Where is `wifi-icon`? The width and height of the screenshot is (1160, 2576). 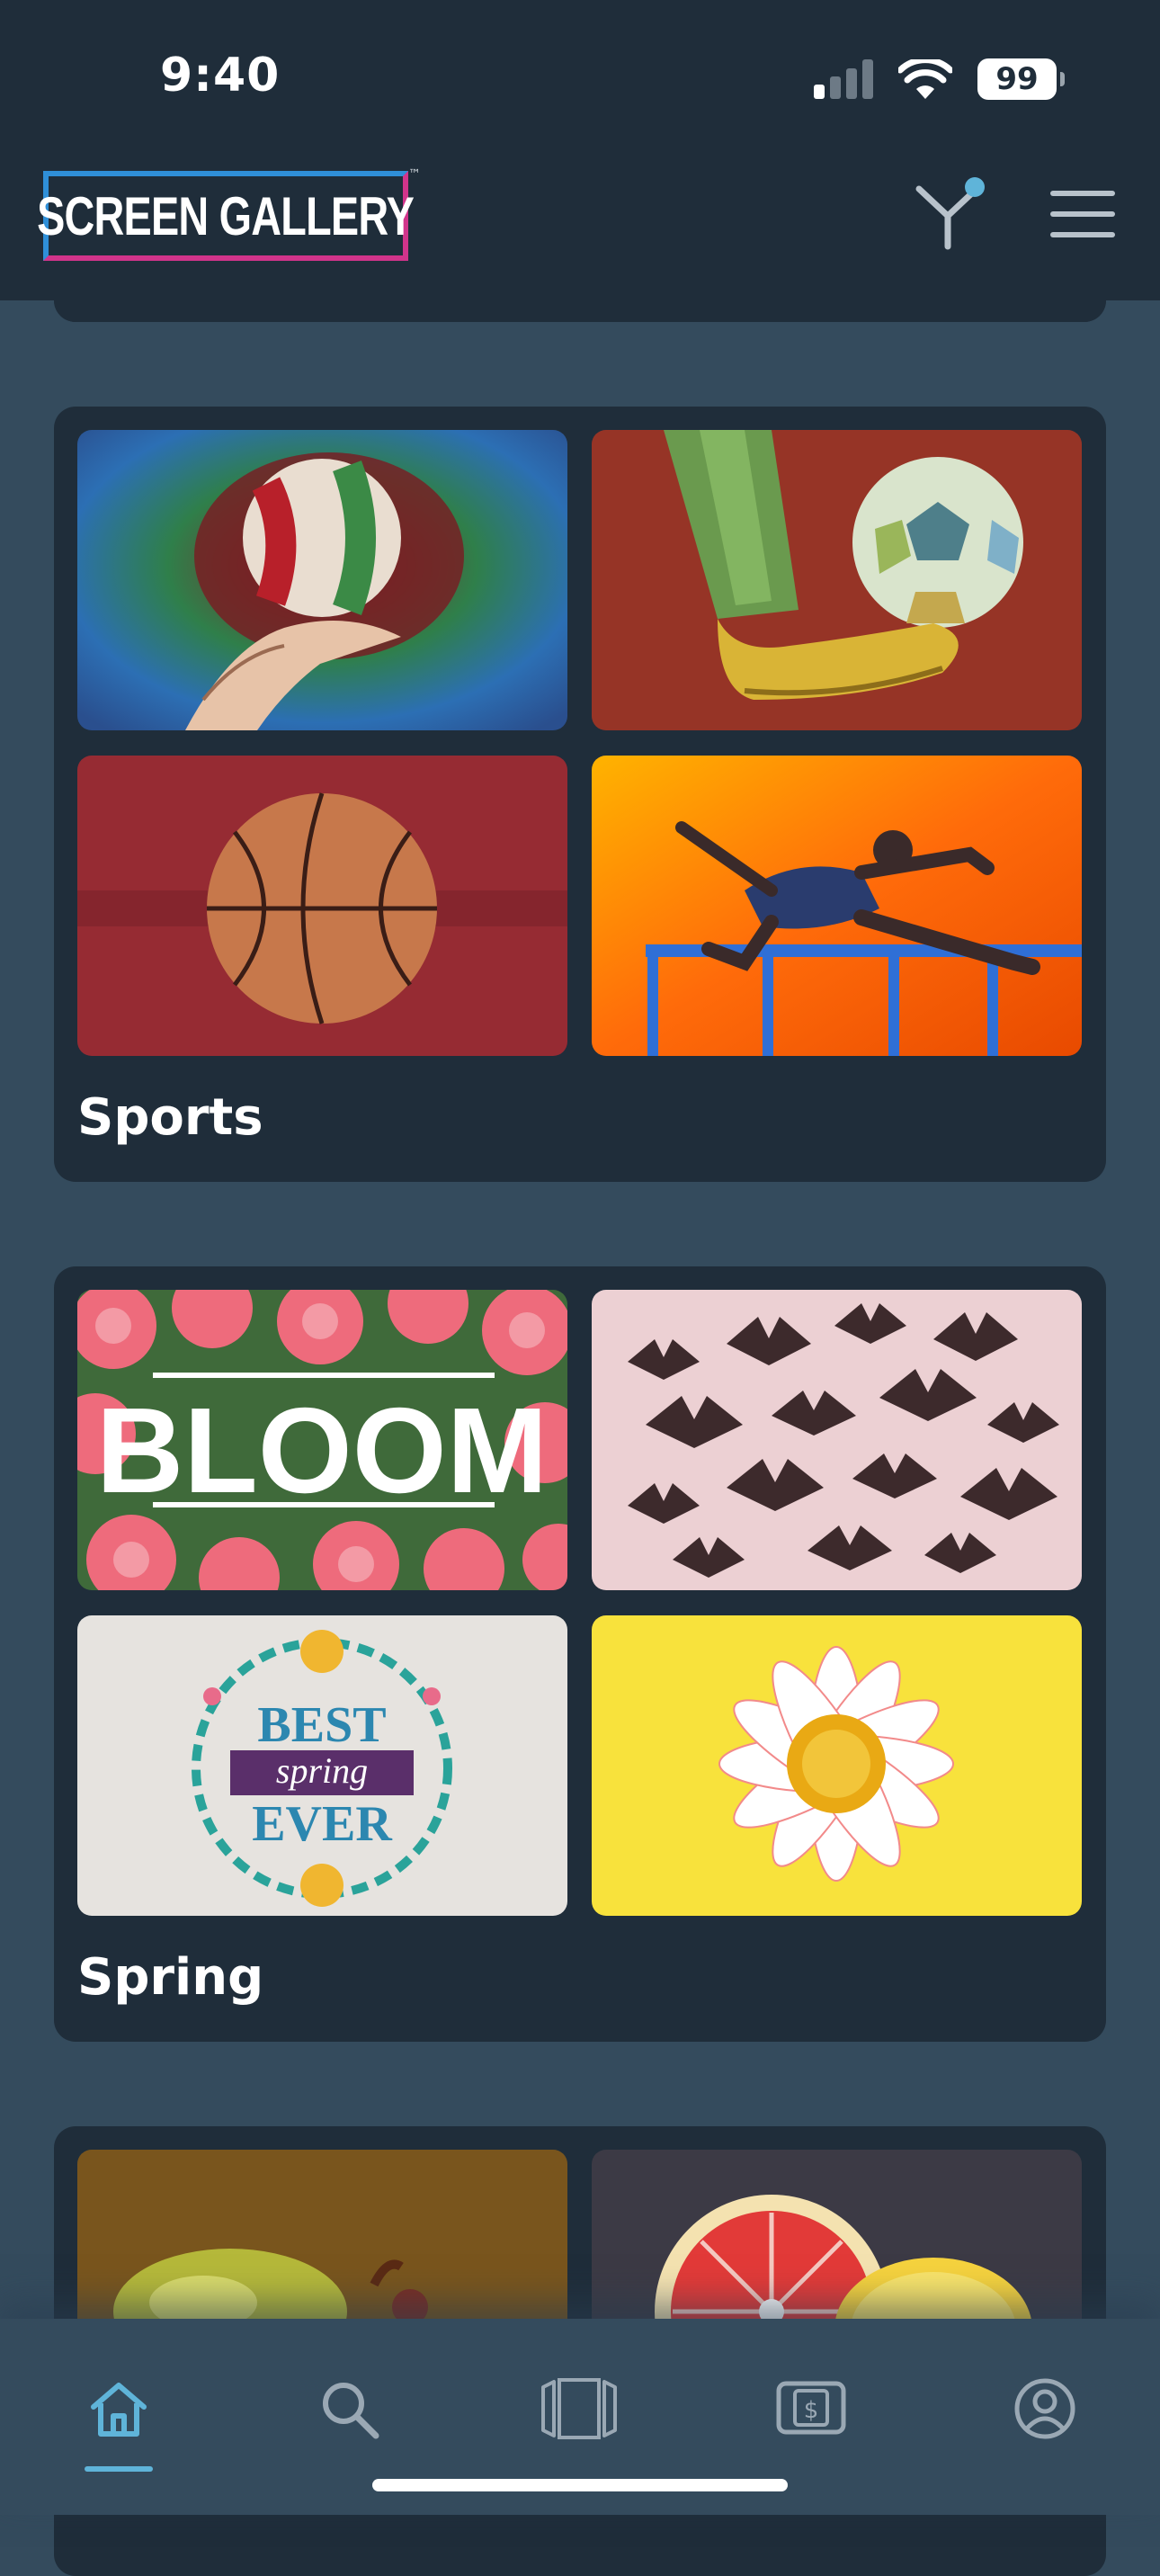
wifi-icon is located at coordinates (925, 79).